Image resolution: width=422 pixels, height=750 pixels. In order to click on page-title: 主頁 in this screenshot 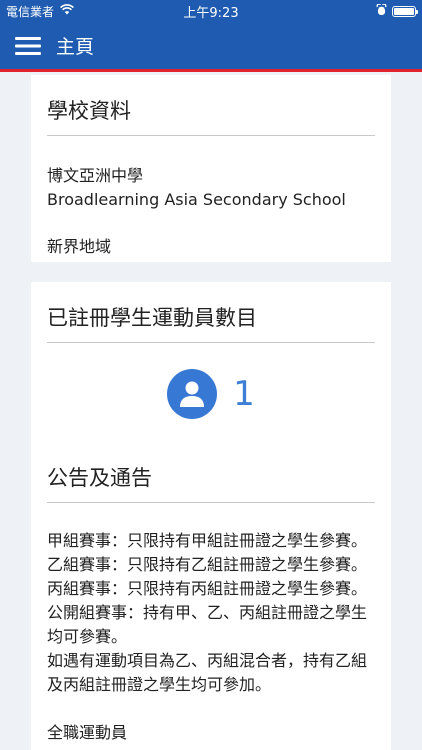, I will do `click(75, 47)`.